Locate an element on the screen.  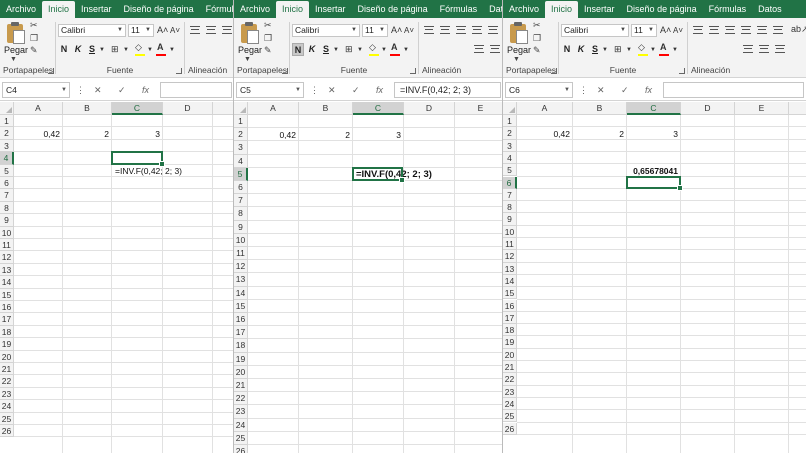
select-all-button is located at coordinates (241, 108).